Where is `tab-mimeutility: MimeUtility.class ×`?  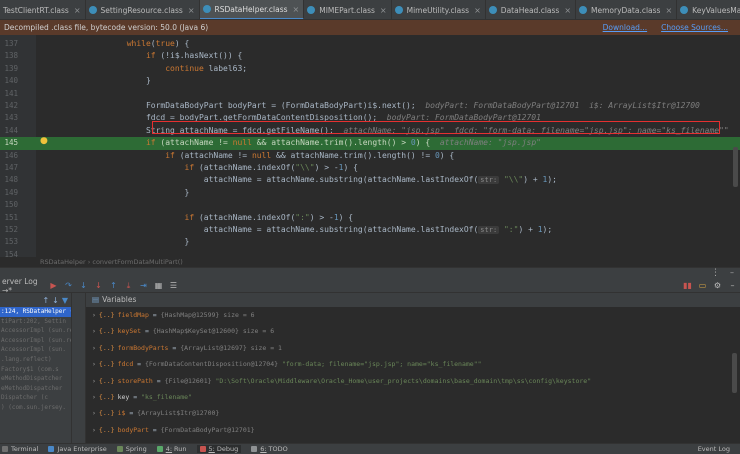
tab-mimeutility: MimeUtility.class × is located at coordinates (439, 9).